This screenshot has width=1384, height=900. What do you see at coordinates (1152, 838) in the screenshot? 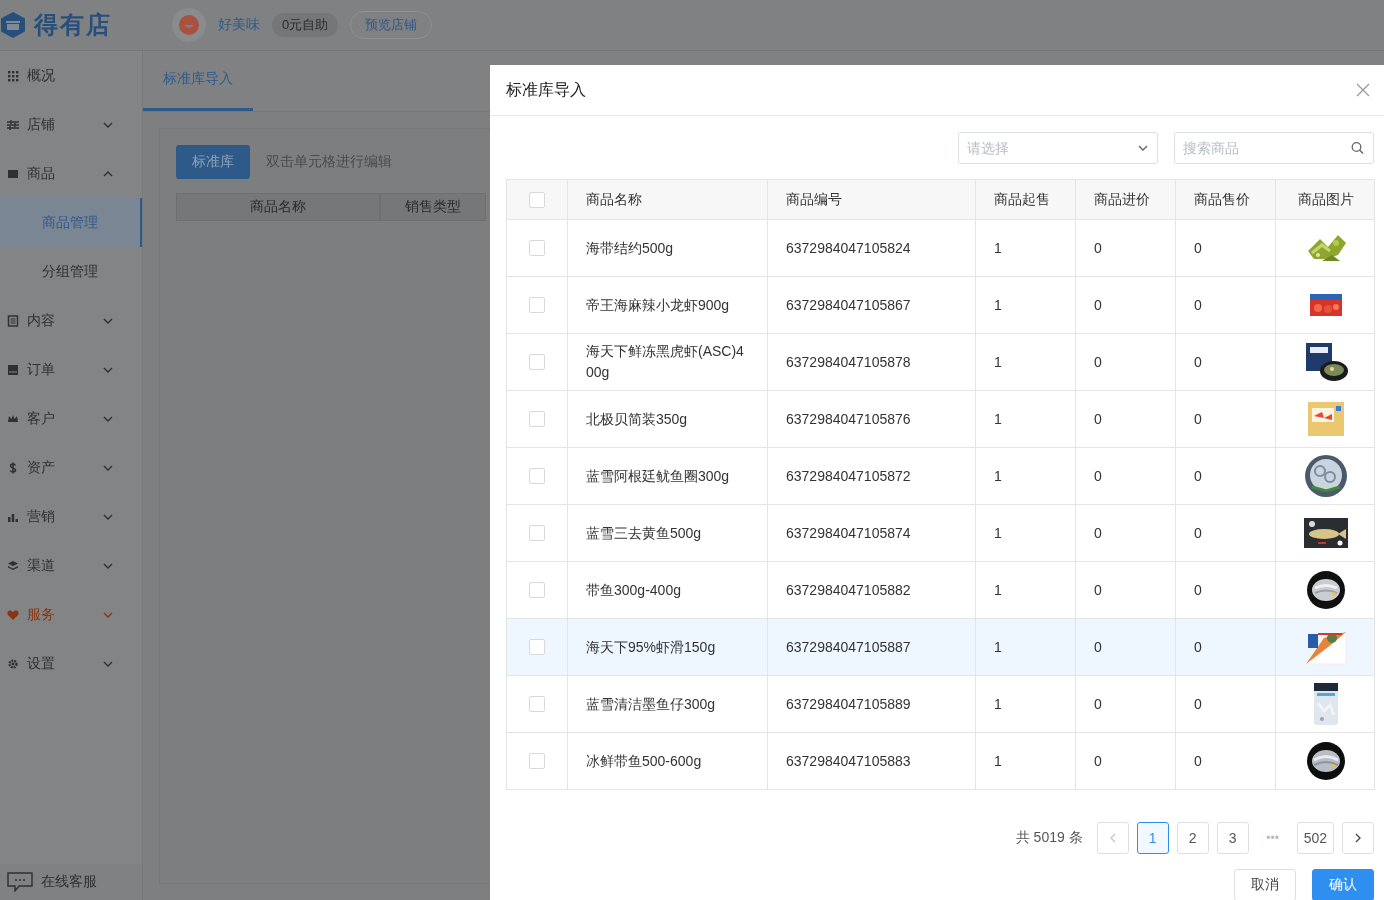
I see `page-button: 1` at bounding box center [1152, 838].